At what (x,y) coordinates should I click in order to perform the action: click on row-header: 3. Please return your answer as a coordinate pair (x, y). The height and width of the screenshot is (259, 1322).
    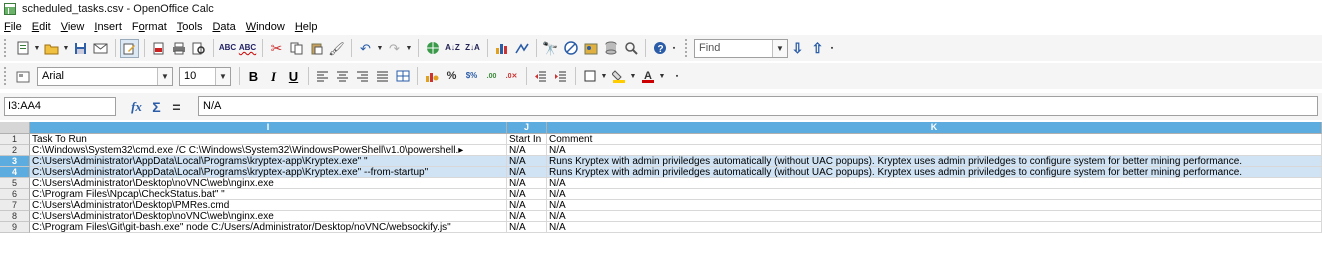
    Looking at the image, I should click on (15, 161).